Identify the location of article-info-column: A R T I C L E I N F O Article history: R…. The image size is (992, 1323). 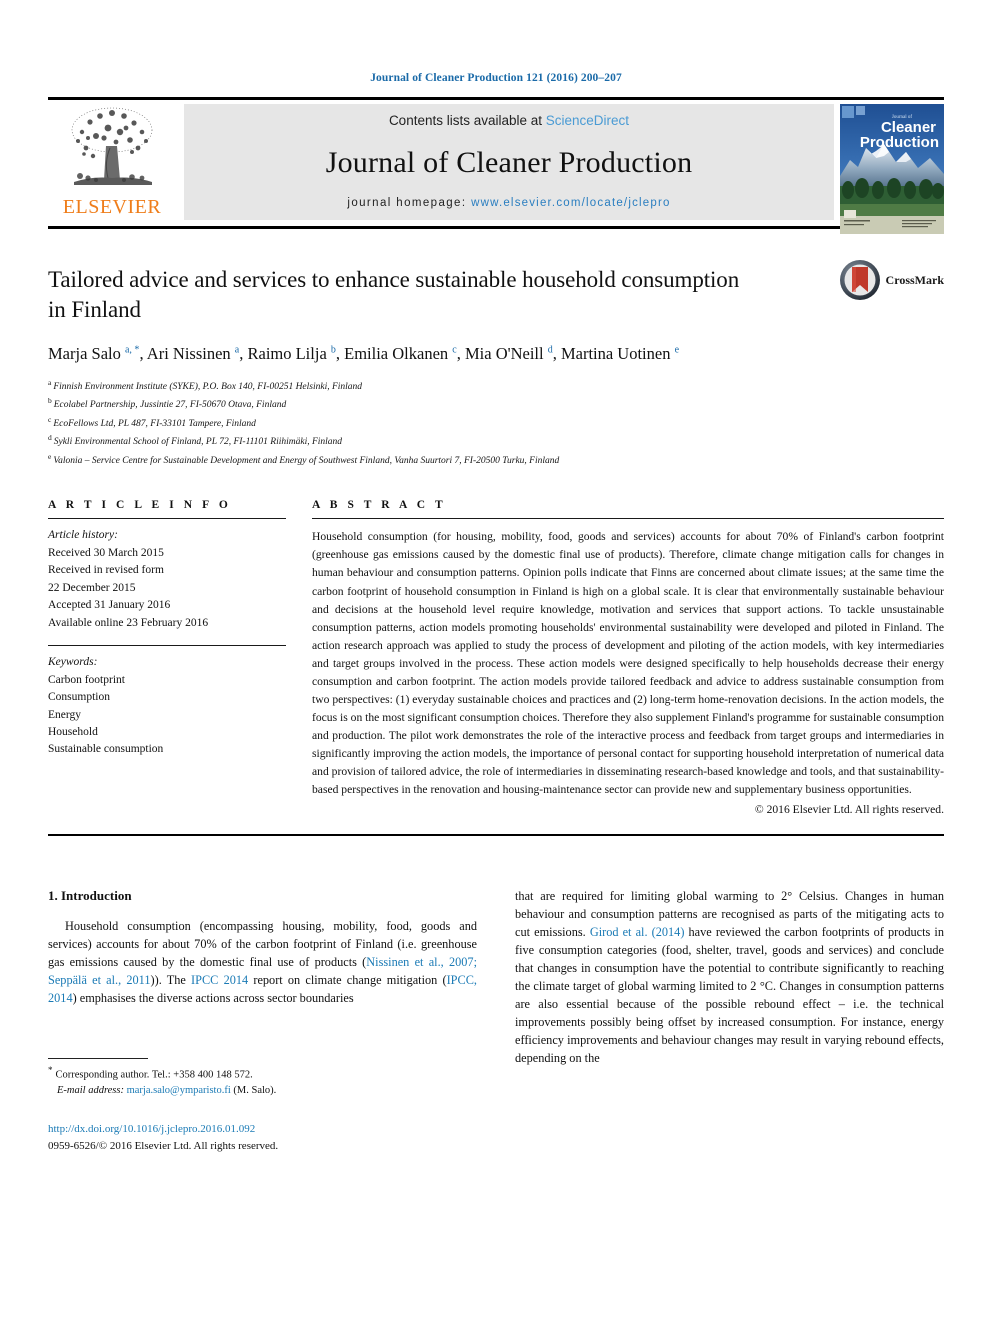
(167, 657).